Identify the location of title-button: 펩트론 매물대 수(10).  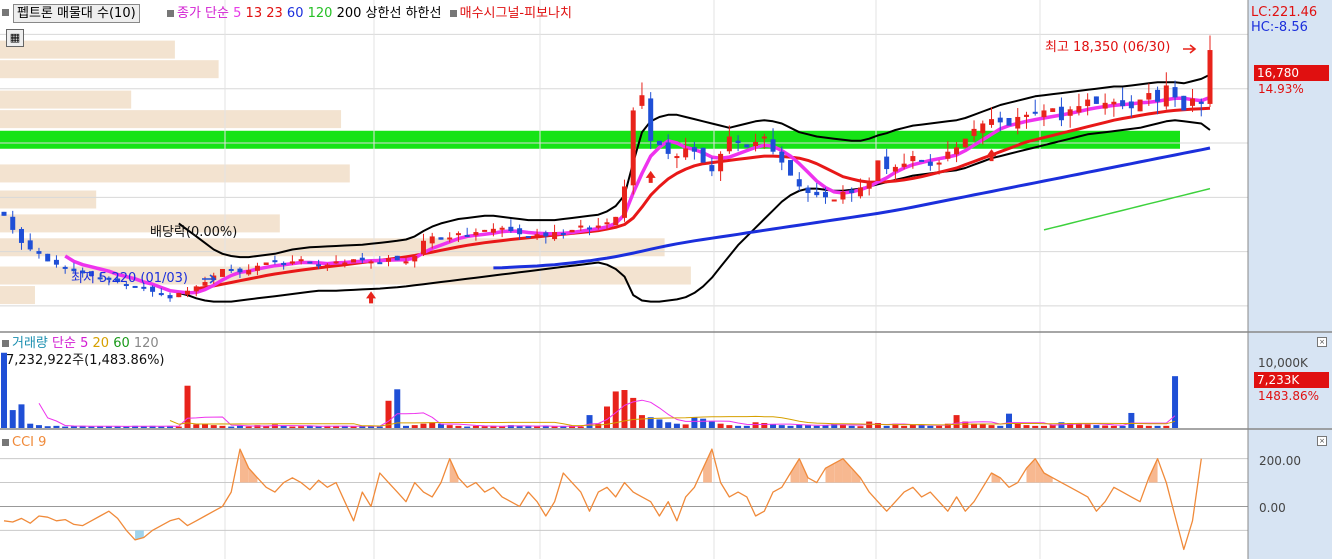
(76, 13).